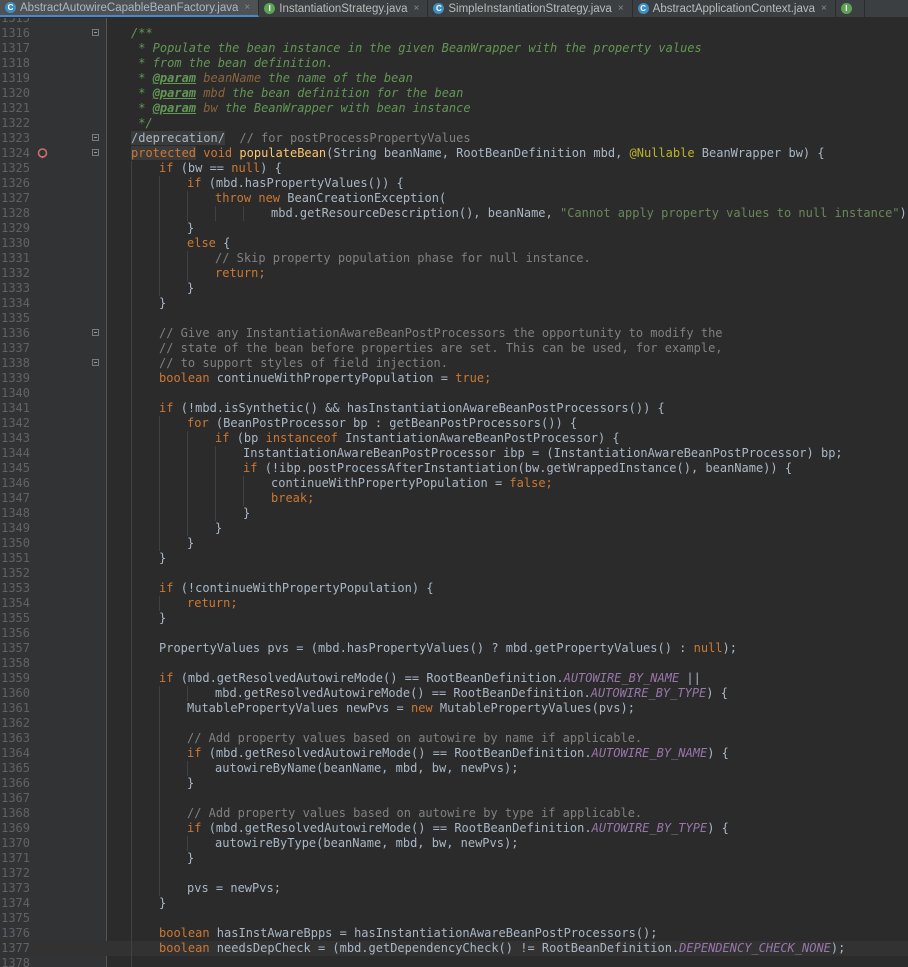 The image size is (908, 967). What do you see at coordinates (454, 513) in the screenshot?
I see `code-line: 1348}` at bounding box center [454, 513].